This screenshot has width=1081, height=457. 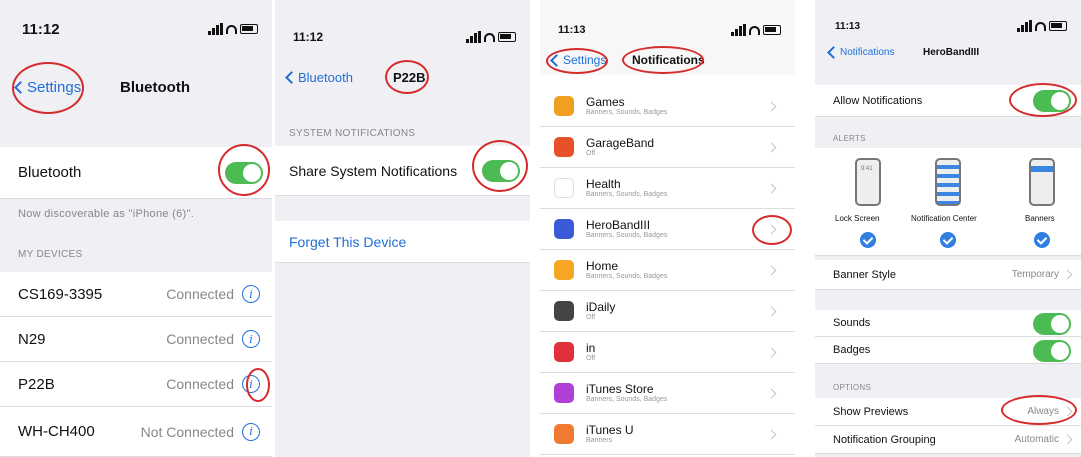 I want to click on app-row: GarageBand Off, so click(x=667, y=147).